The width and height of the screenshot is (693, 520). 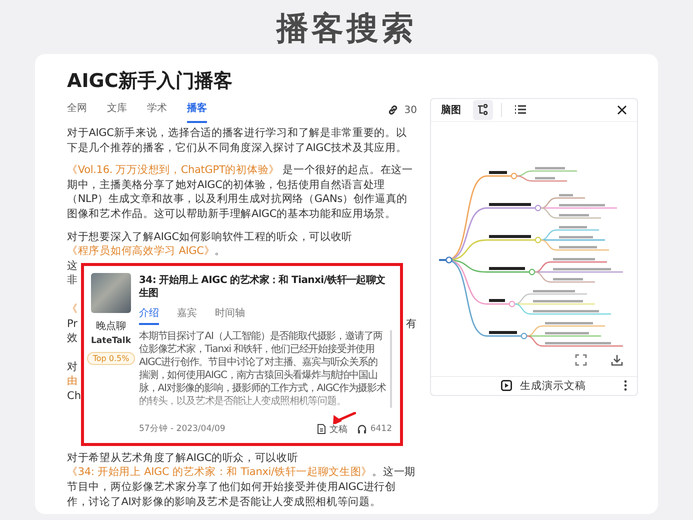 I want to click on annotation-arrow, so click(x=343, y=418).